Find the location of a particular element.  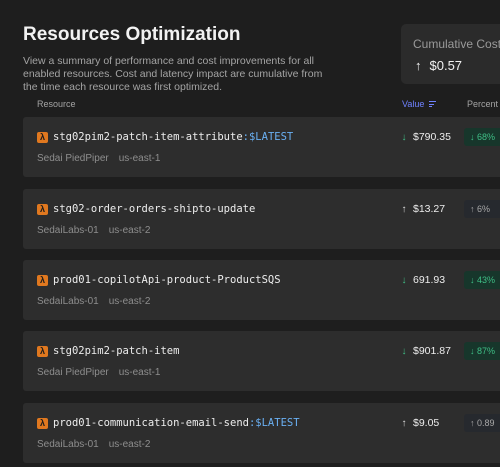

page-title: Resources Optimization is located at coordinates (132, 34).